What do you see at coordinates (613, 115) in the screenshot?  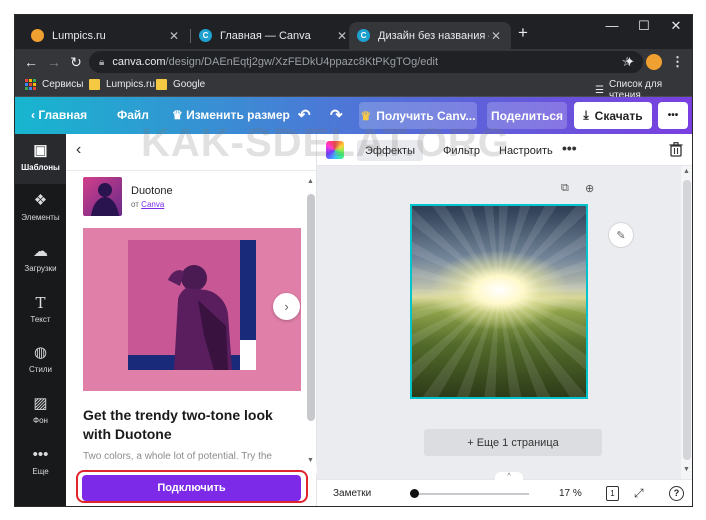 I see `download-button: ⤓ Скачать` at bounding box center [613, 115].